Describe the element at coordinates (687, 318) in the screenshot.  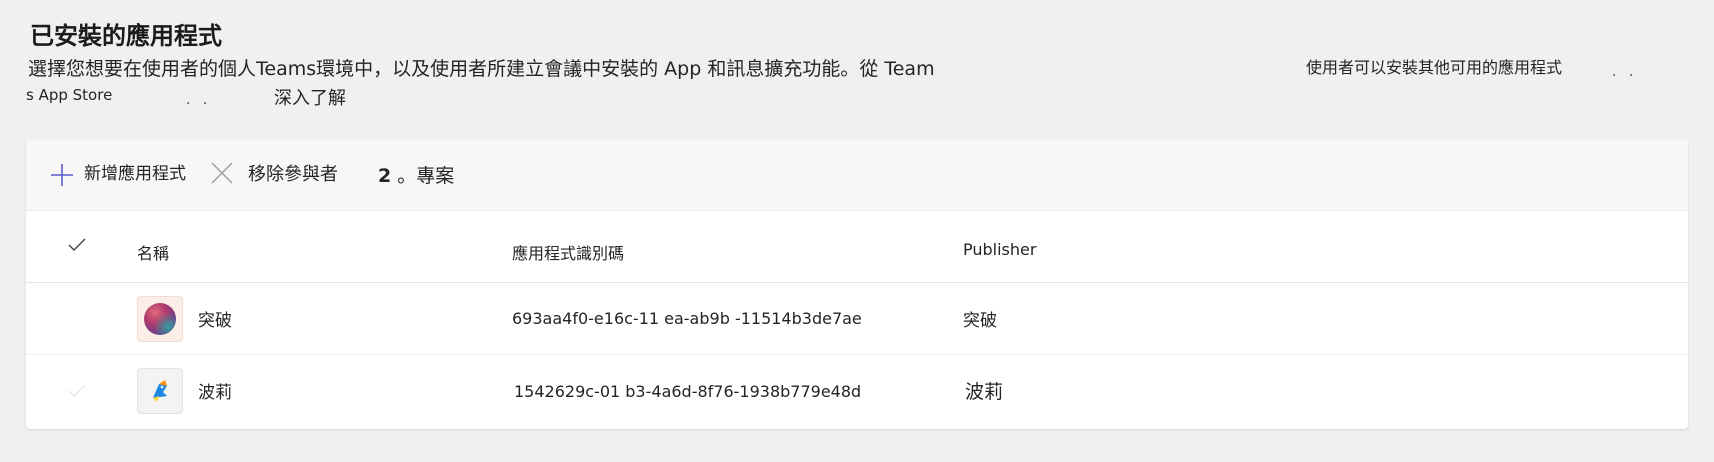
I see `app-id: 693aa4f0-e16c-11 ea-ab9b -11514b3de7ae` at that location.